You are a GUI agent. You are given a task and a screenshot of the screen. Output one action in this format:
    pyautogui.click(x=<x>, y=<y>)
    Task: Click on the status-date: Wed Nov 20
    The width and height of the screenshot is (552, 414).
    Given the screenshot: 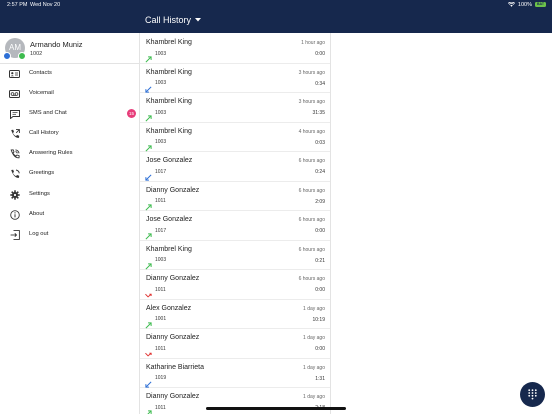 What is the action you would take?
    pyautogui.click(x=45, y=5)
    